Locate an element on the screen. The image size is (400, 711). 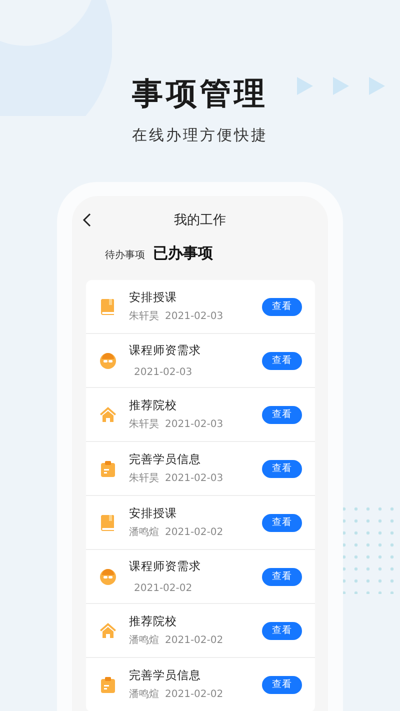
subheadline: 在线办理方便快捷 is located at coordinates (200, 135).